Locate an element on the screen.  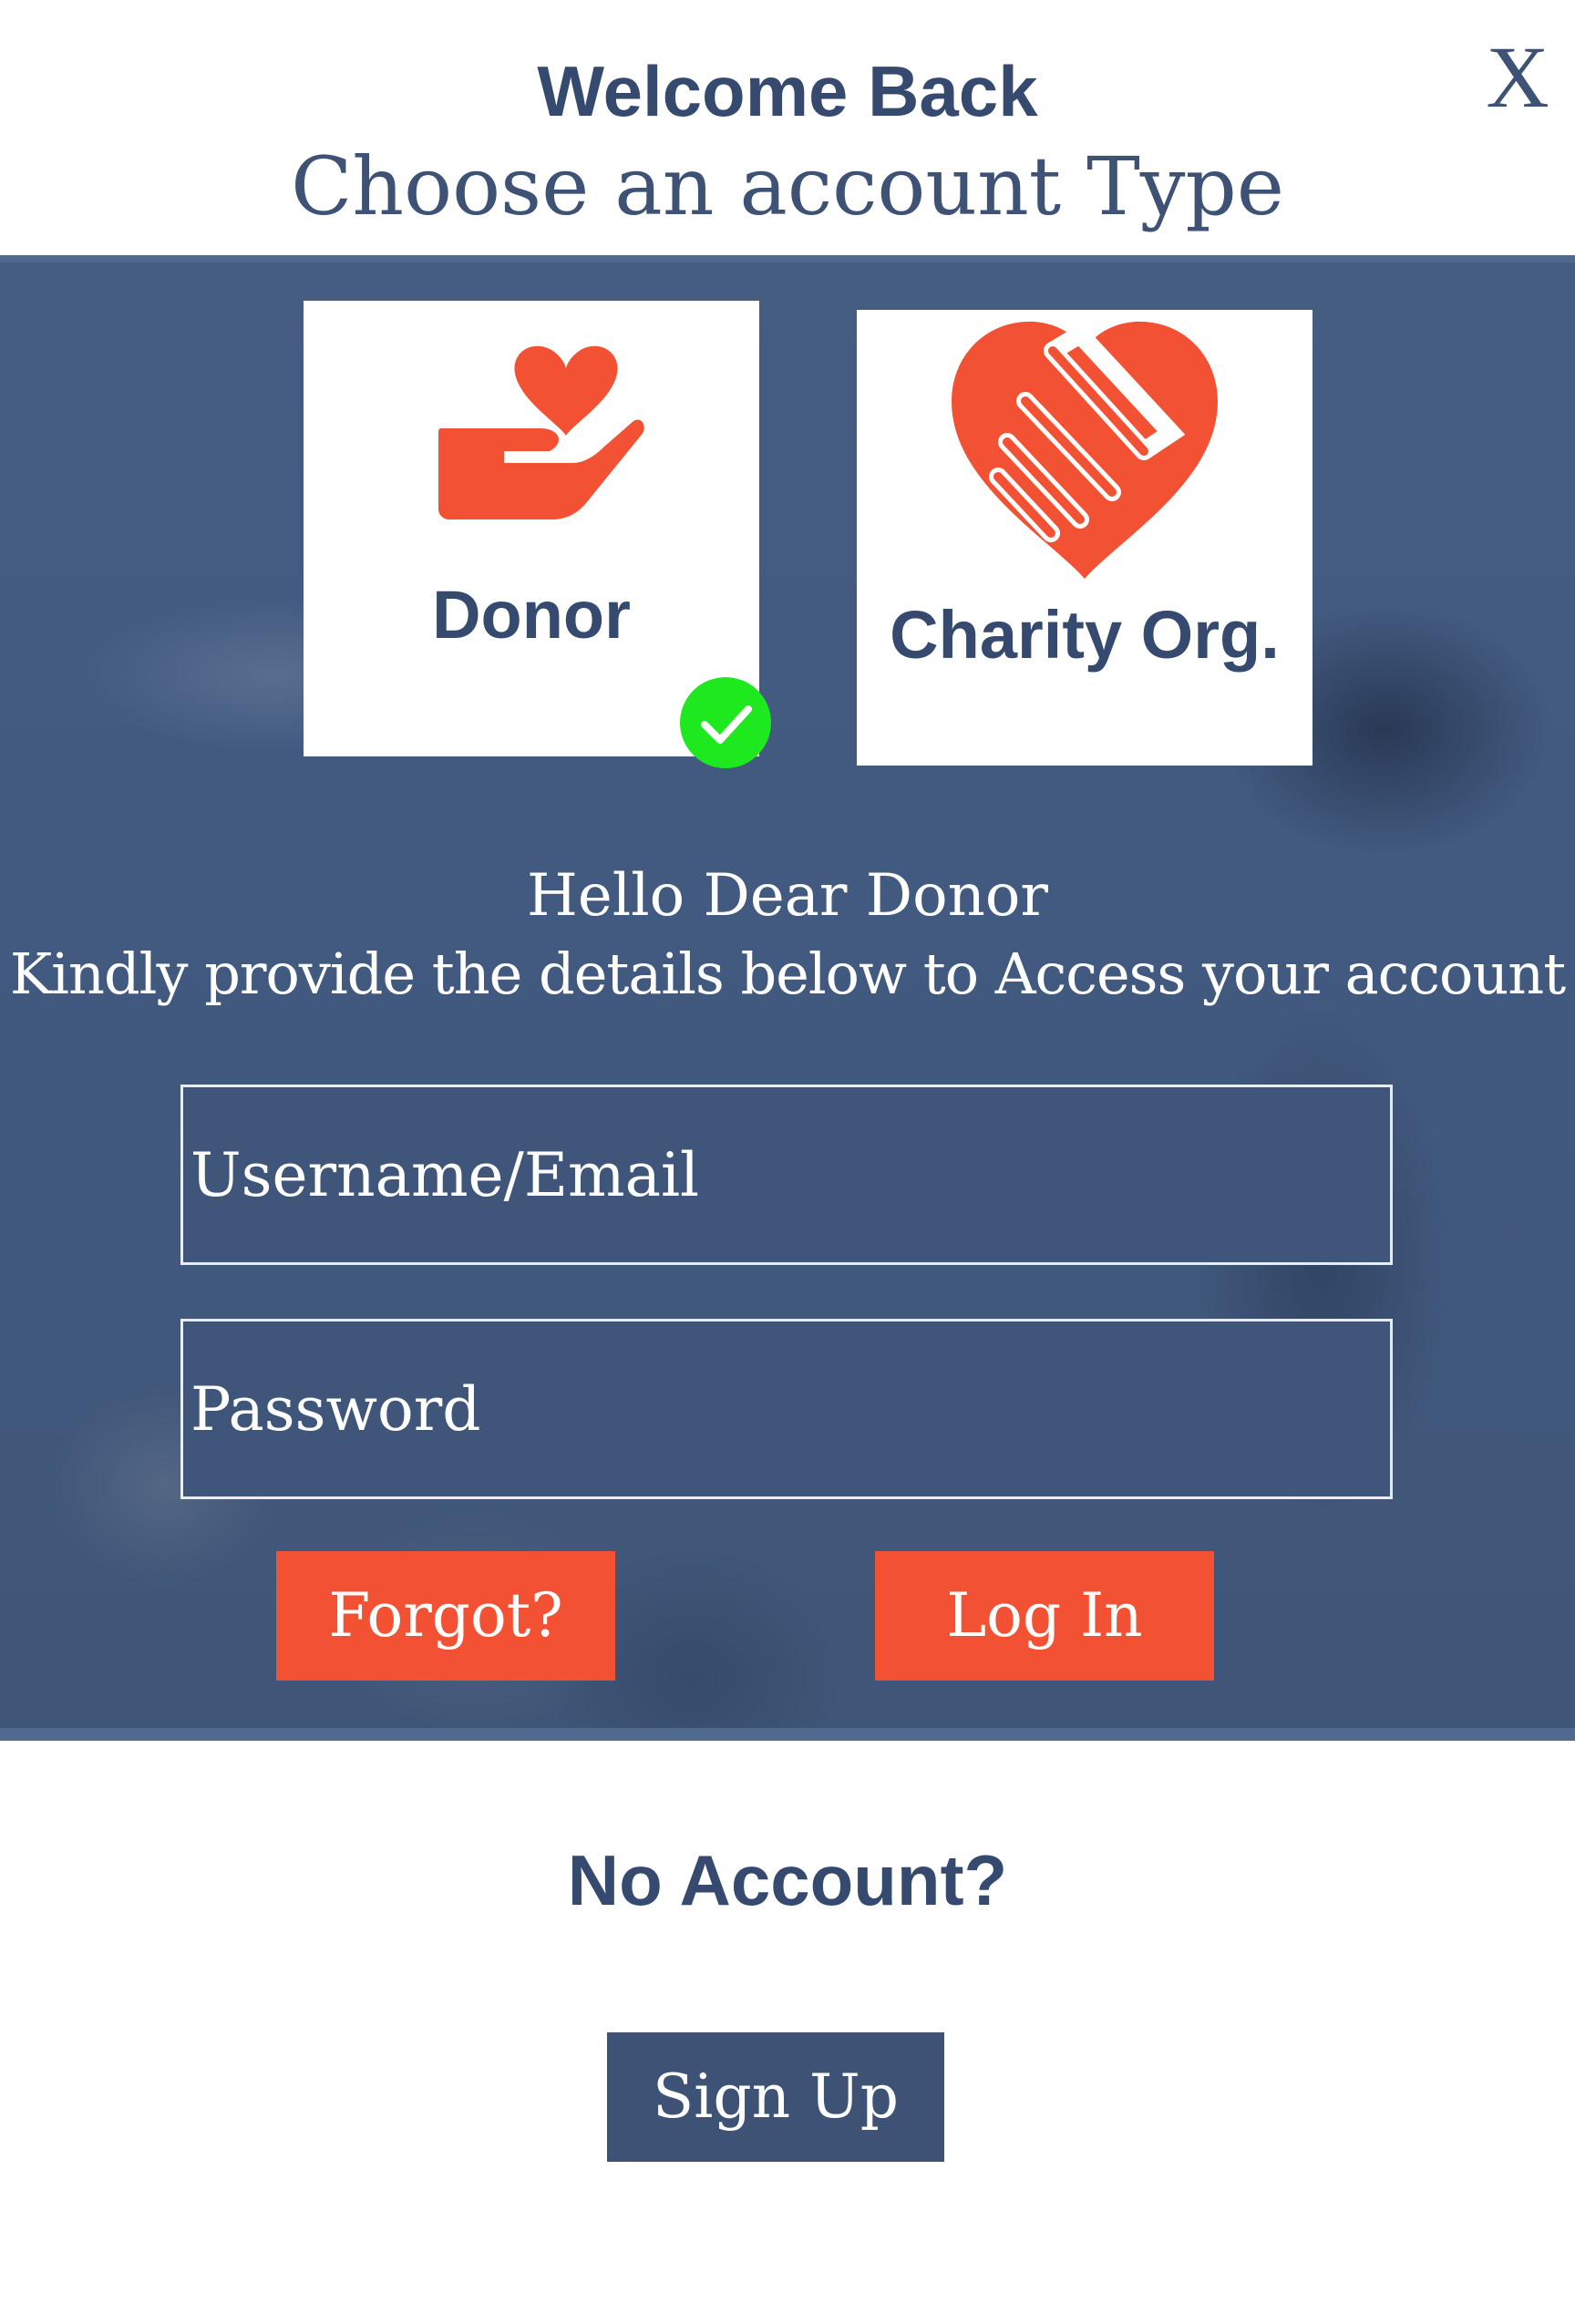
username-email-field is located at coordinates (787, 1175).